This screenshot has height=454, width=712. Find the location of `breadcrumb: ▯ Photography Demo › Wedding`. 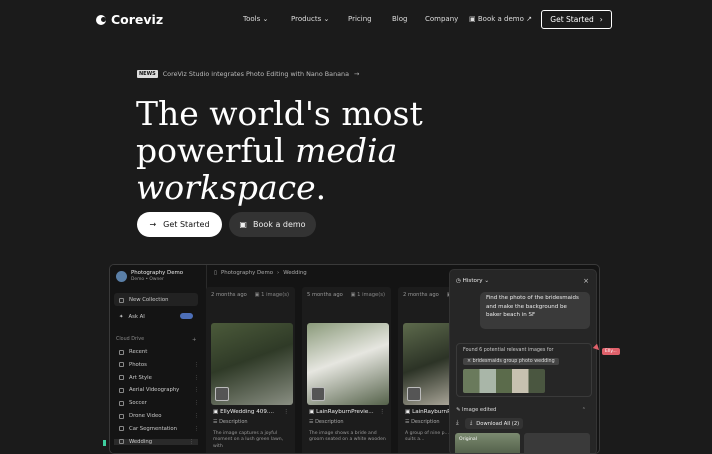

breadcrumb: ▯ Photography Demo › Wedding is located at coordinates (260, 273).